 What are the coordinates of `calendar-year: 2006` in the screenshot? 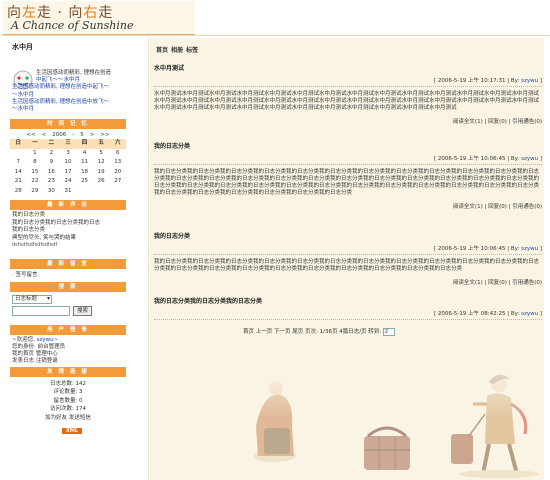 It's located at (59, 135).